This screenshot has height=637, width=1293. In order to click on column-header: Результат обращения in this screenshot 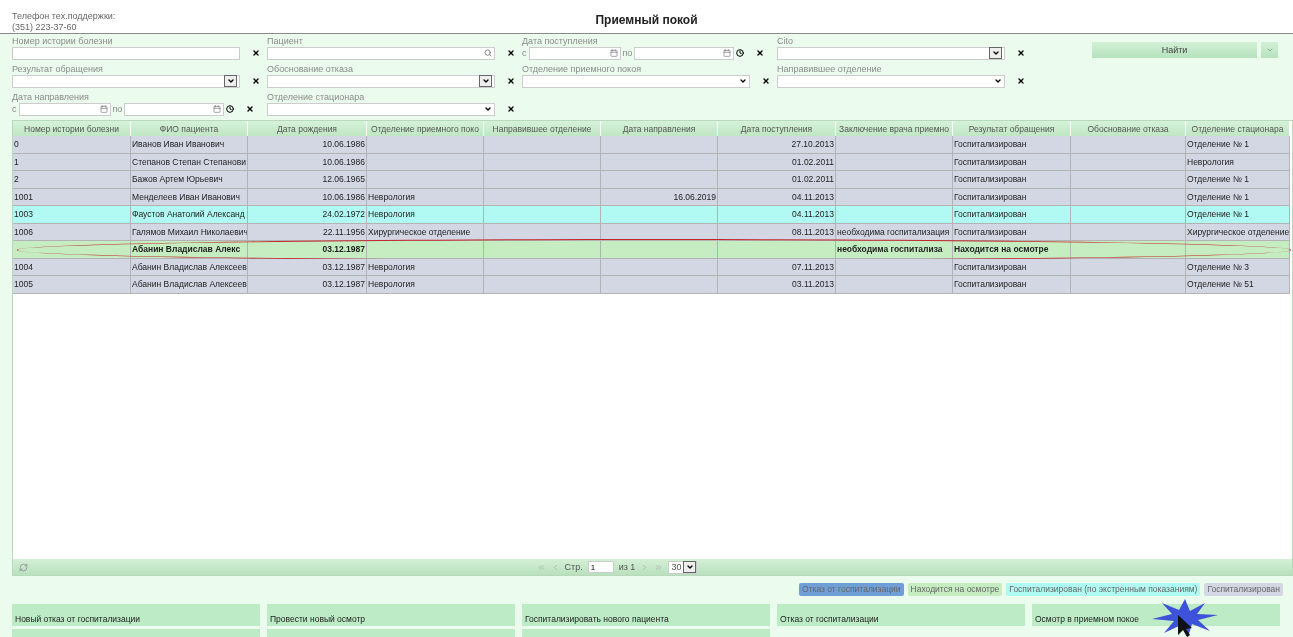, I will do `click(1012, 128)`.